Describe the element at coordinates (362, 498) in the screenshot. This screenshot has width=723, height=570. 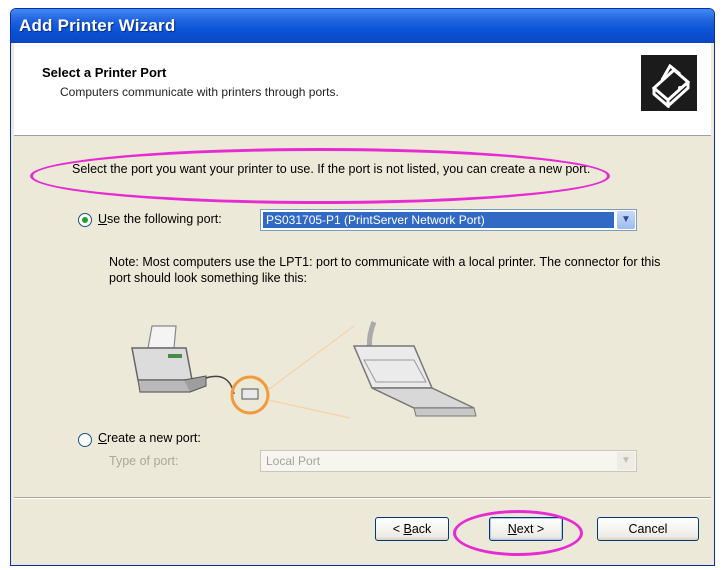
I see `button-divider` at that location.